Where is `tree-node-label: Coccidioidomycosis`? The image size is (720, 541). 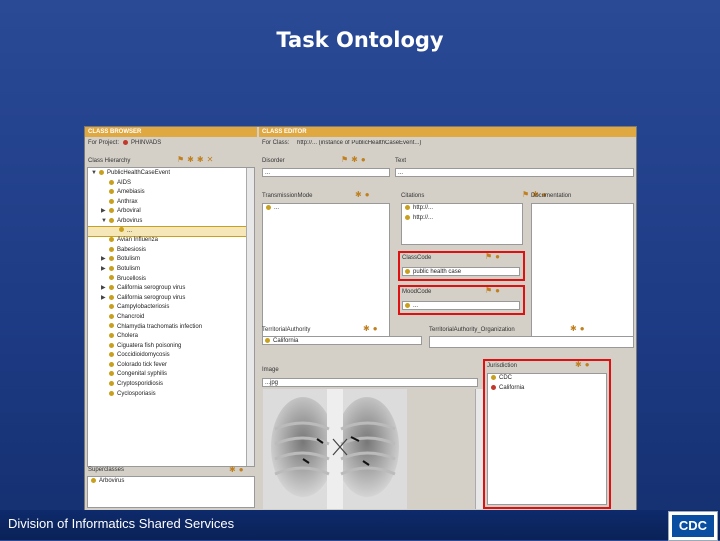
tree-node-label: Coccidioidomycosis is located at coordinates (143, 355).